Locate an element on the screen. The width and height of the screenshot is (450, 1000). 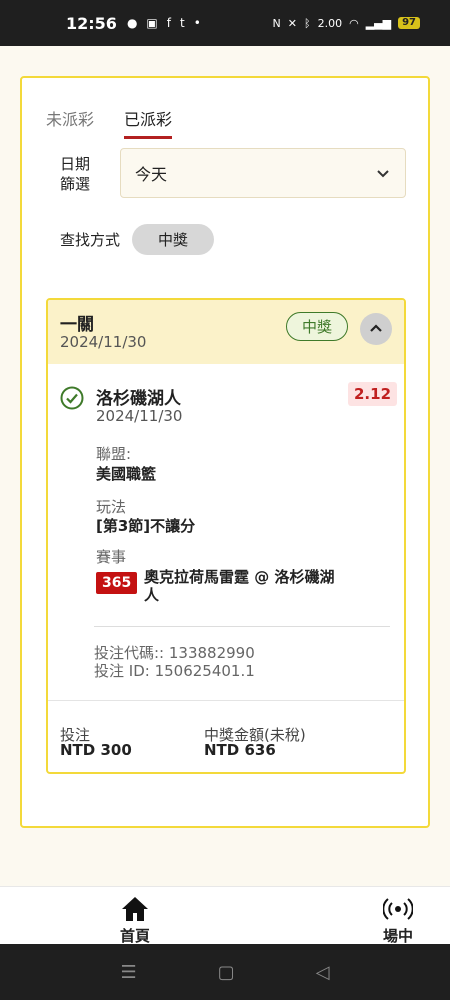
tab-unsettled: 未派彩 is located at coordinates (70, 122).